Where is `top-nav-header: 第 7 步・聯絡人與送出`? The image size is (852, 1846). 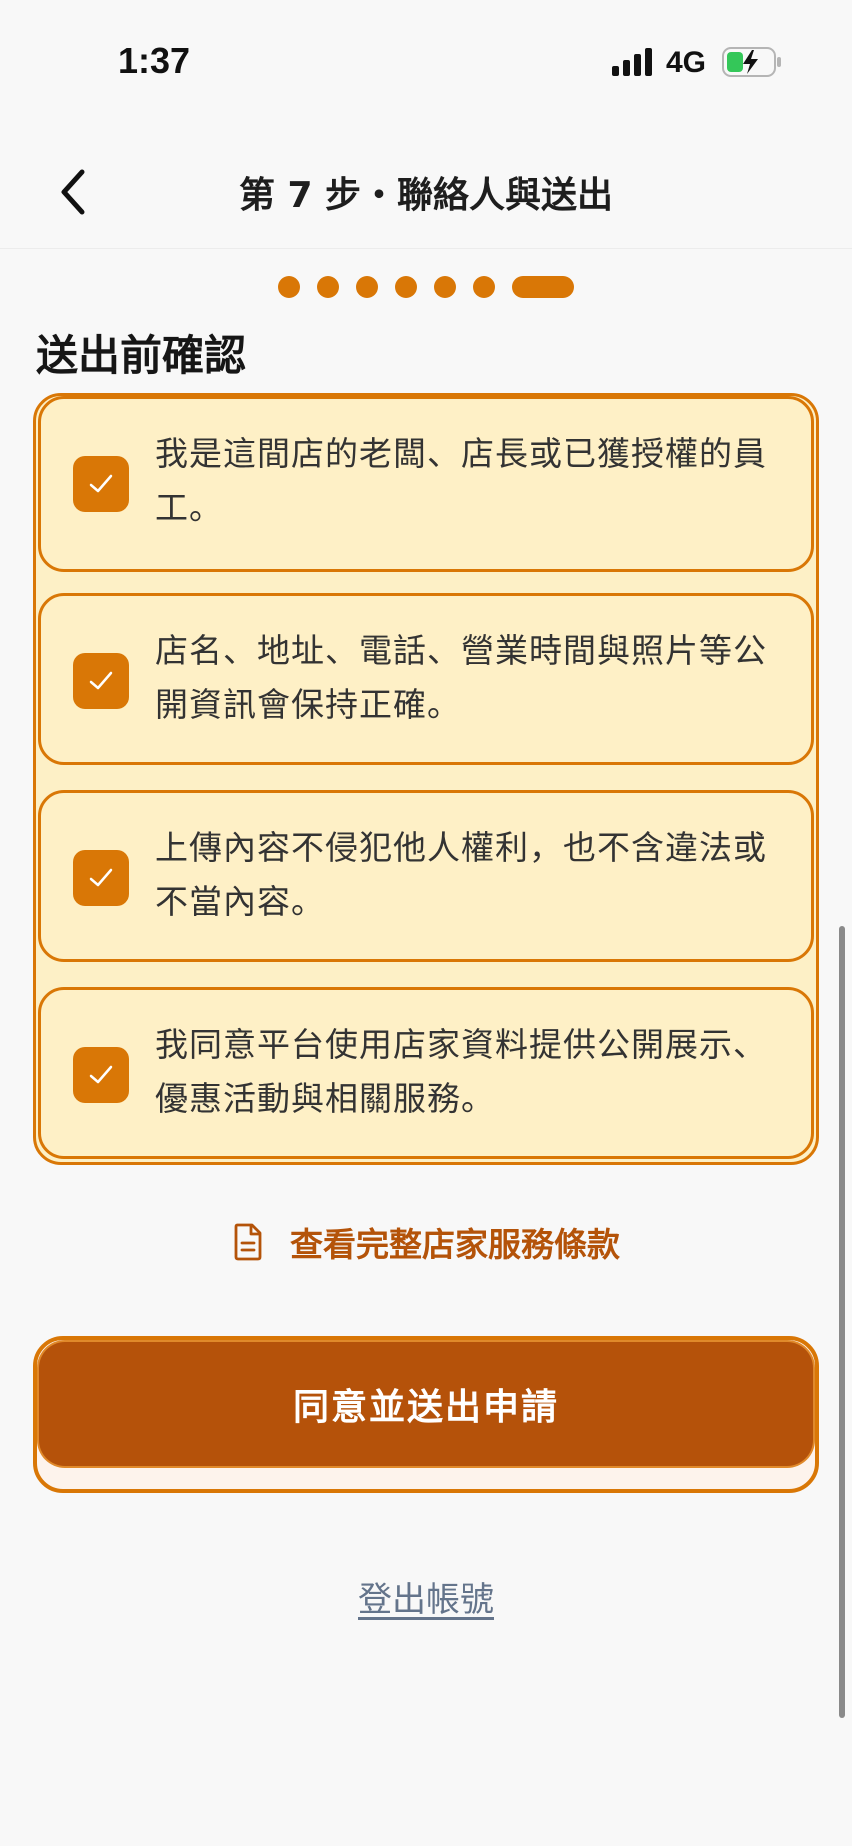 top-nav-header: 第 7 步・聯絡人與送出 is located at coordinates (426, 194).